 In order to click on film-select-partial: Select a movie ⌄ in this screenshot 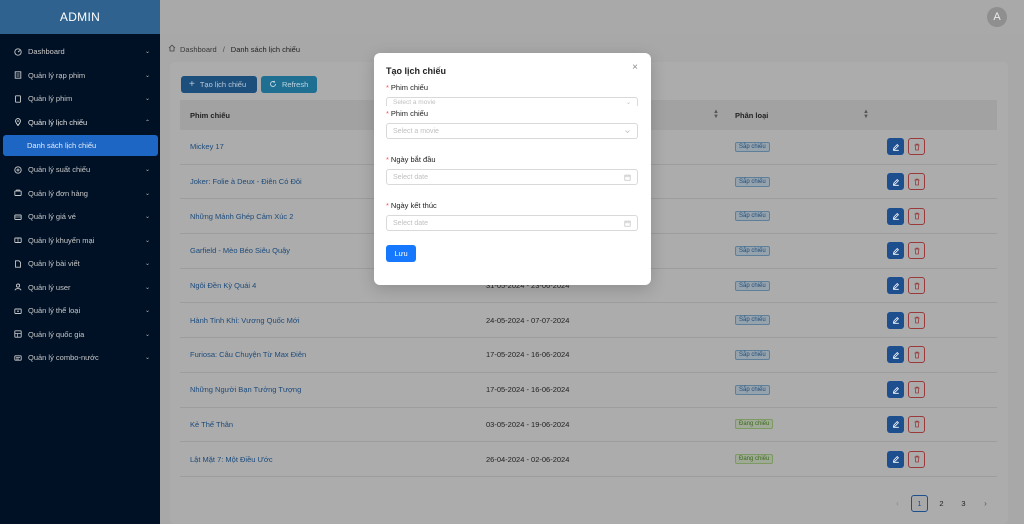, I will do `click(512, 101)`.